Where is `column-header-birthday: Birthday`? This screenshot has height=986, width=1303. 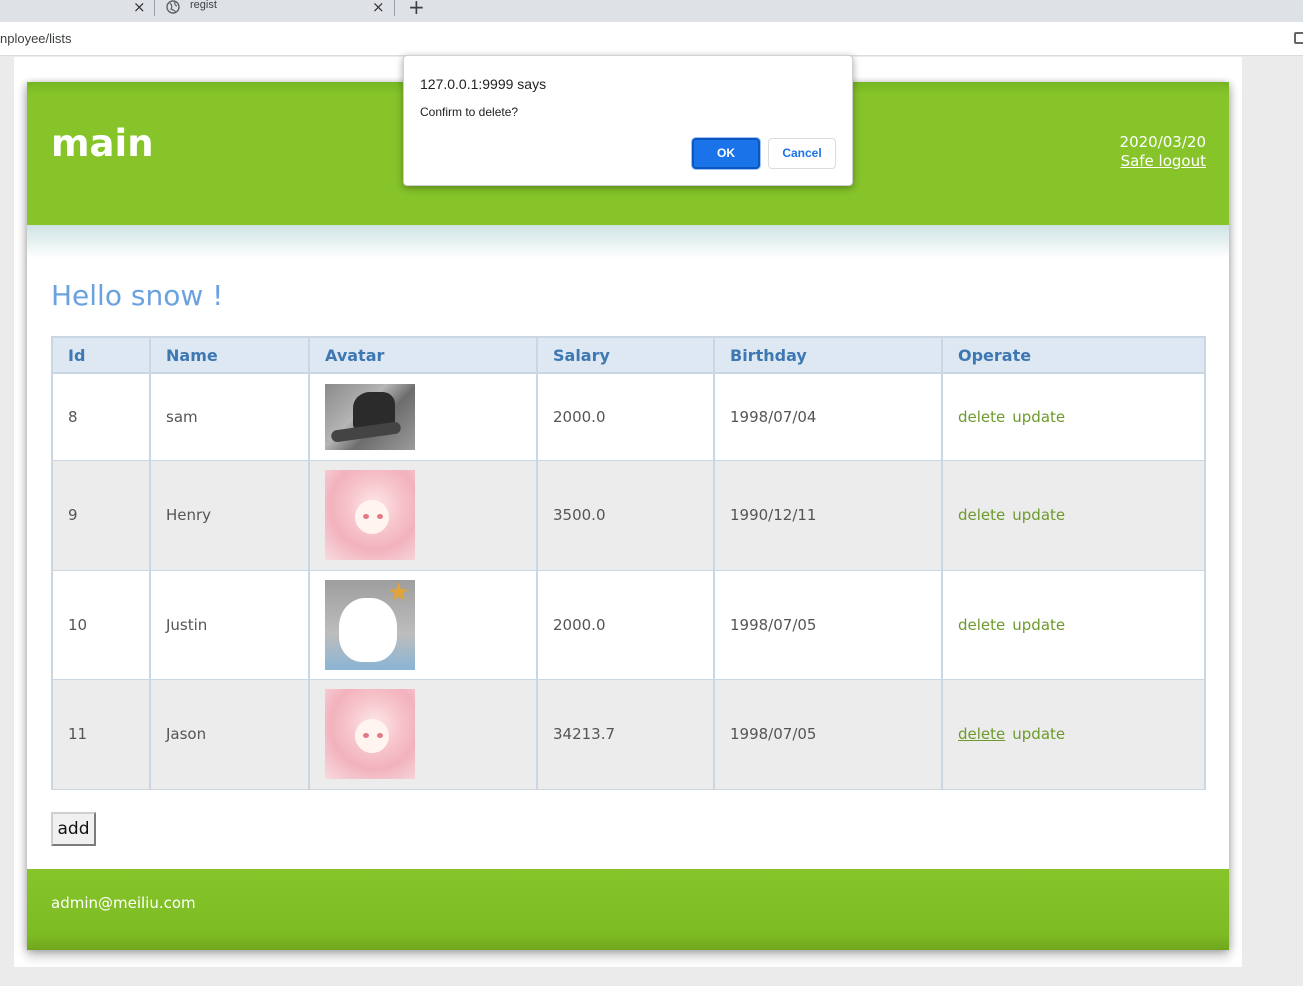
column-header-birthday: Birthday is located at coordinates (828, 355).